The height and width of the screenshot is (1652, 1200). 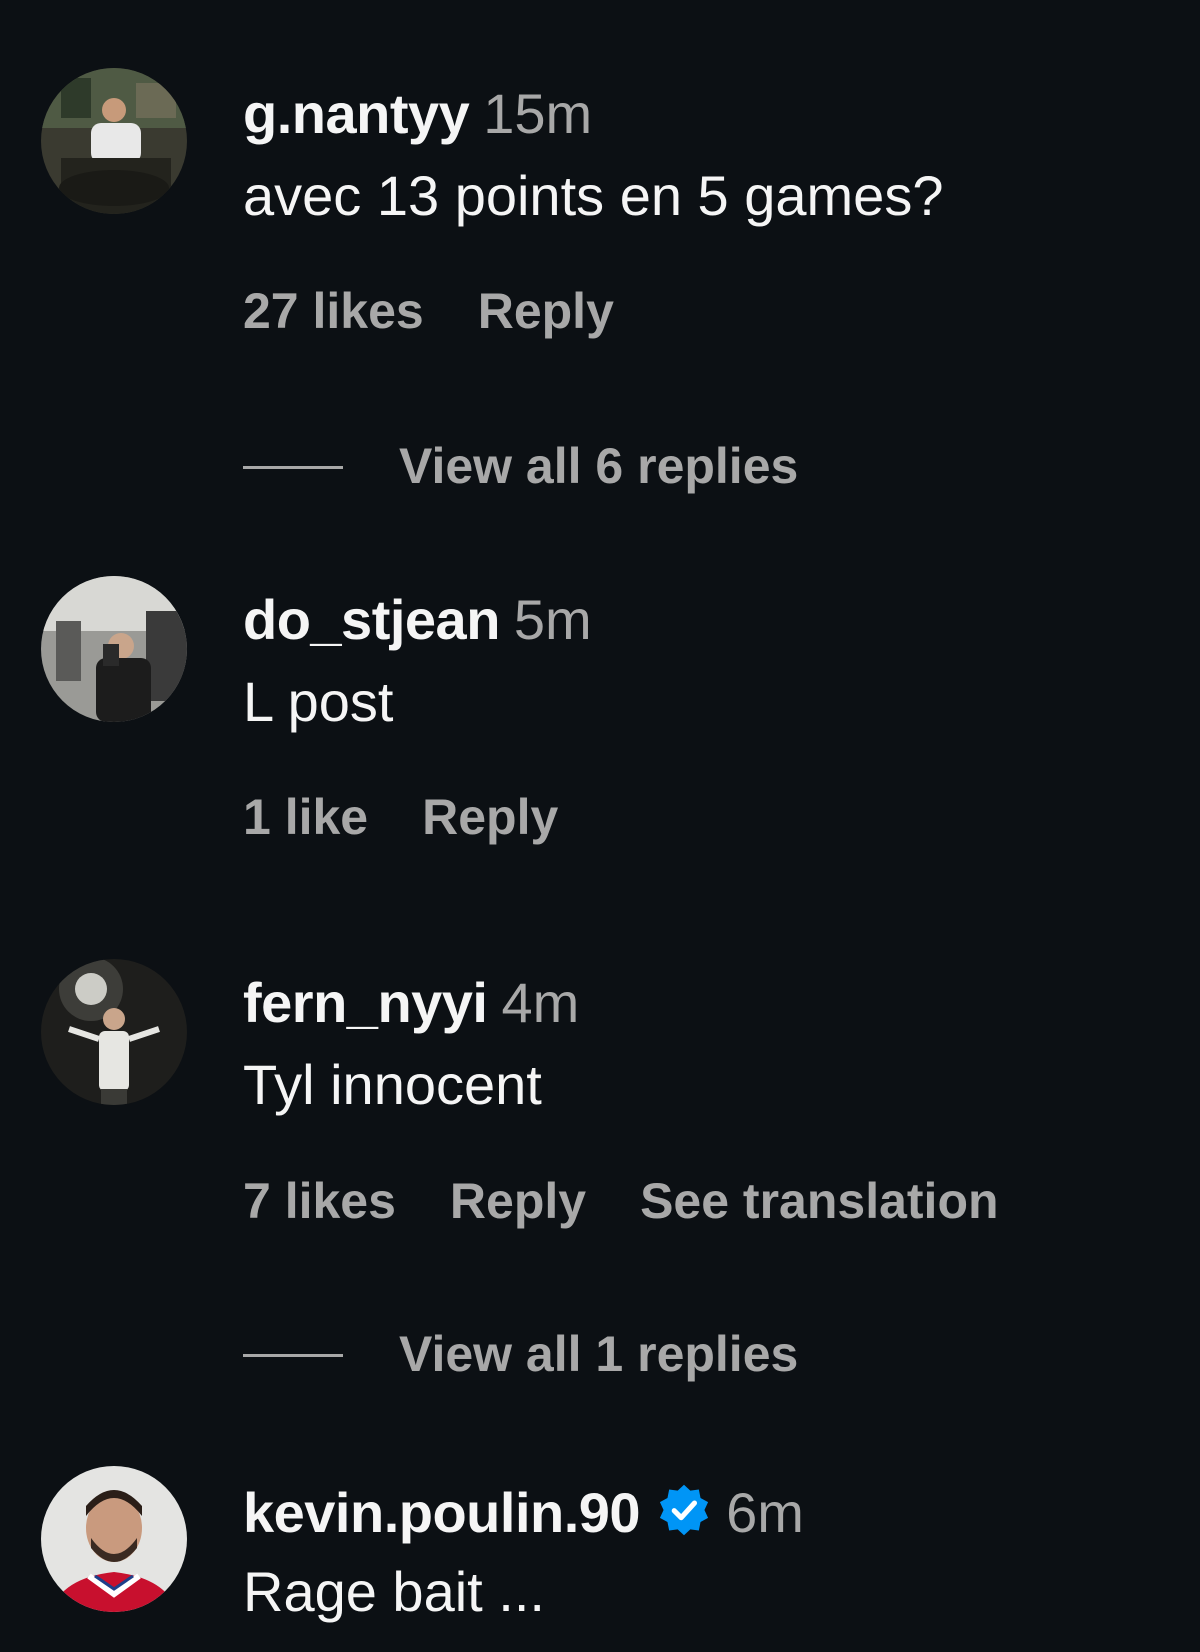 I want to click on timestamp: 5m, so click(x=553, y=619).